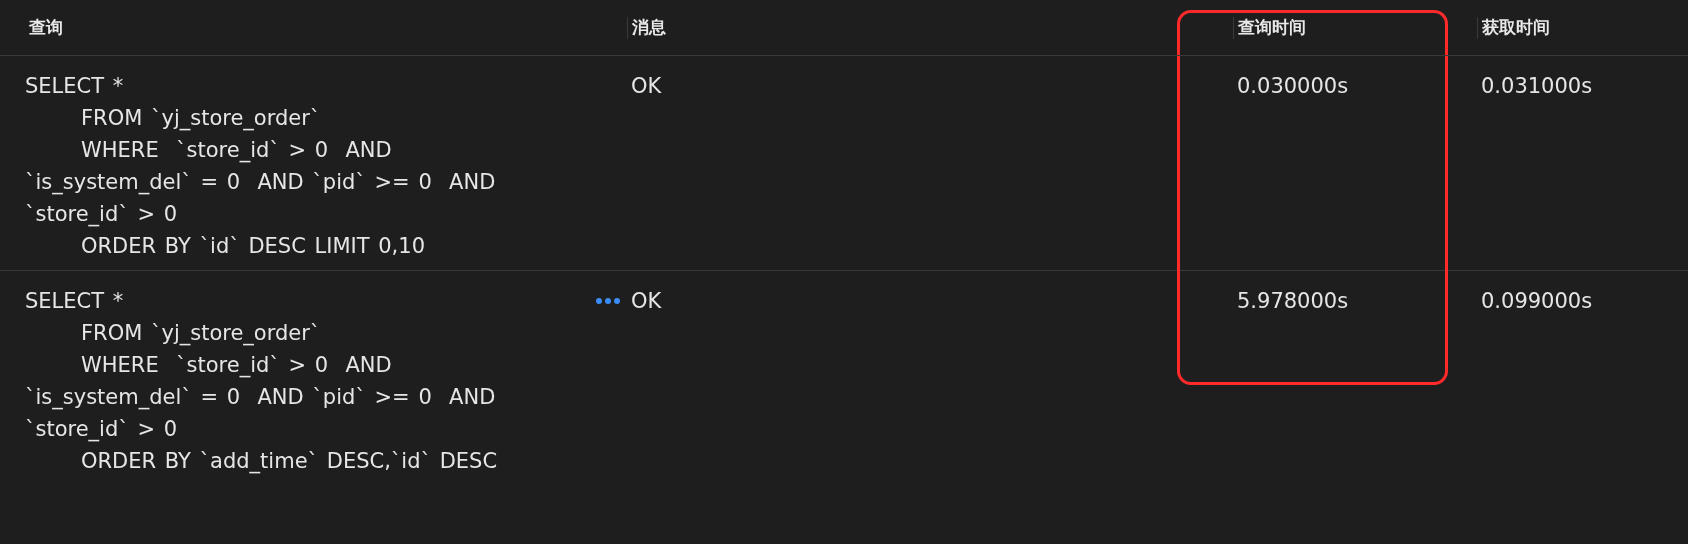 The image size is (1688, 544). Describe the element at coordinates (1292, 86) in the screenshot. I see `query-time-cell-text: 0.030000s` at that location.